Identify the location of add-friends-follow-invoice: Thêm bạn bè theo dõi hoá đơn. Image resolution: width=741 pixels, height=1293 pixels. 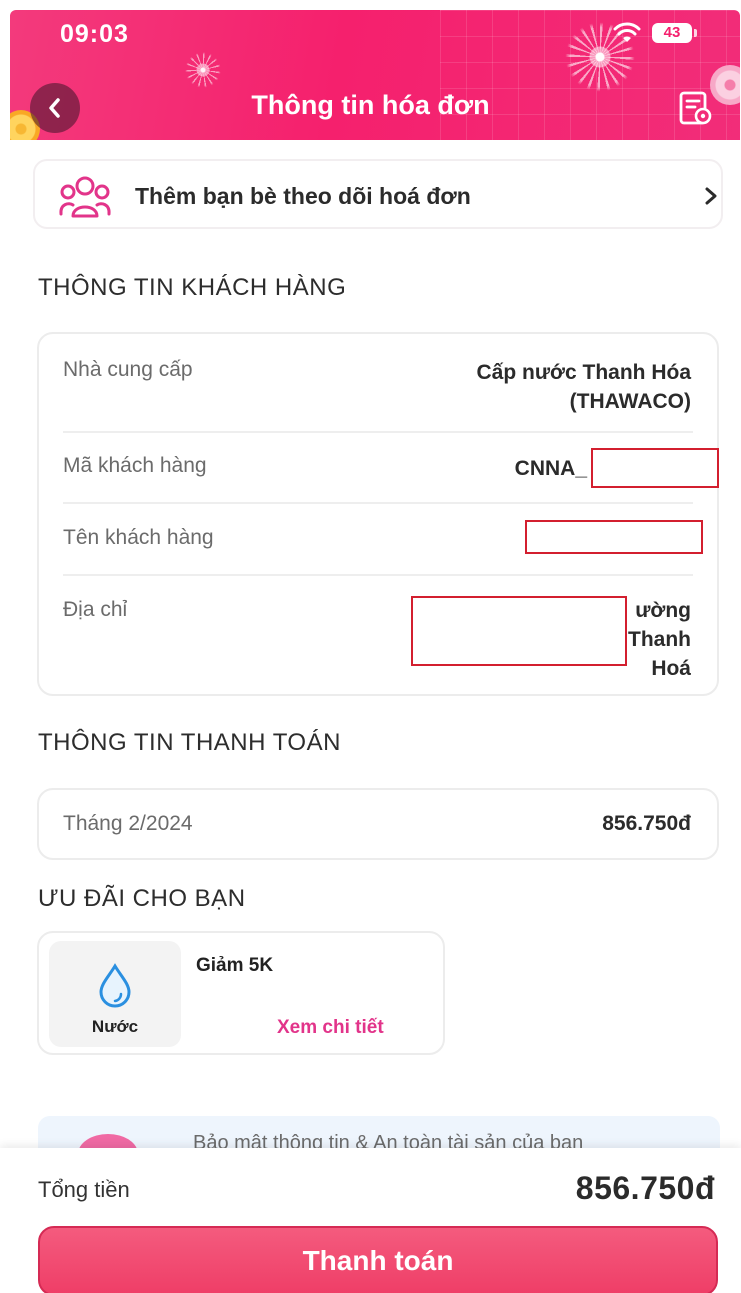
(378, 194).